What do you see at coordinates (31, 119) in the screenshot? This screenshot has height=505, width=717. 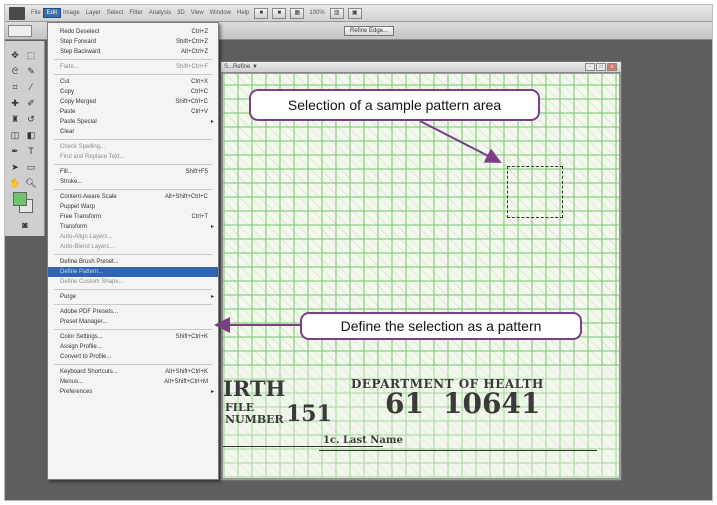 I see `history-brush-icon: ↺` at bounding box center [31, 119].